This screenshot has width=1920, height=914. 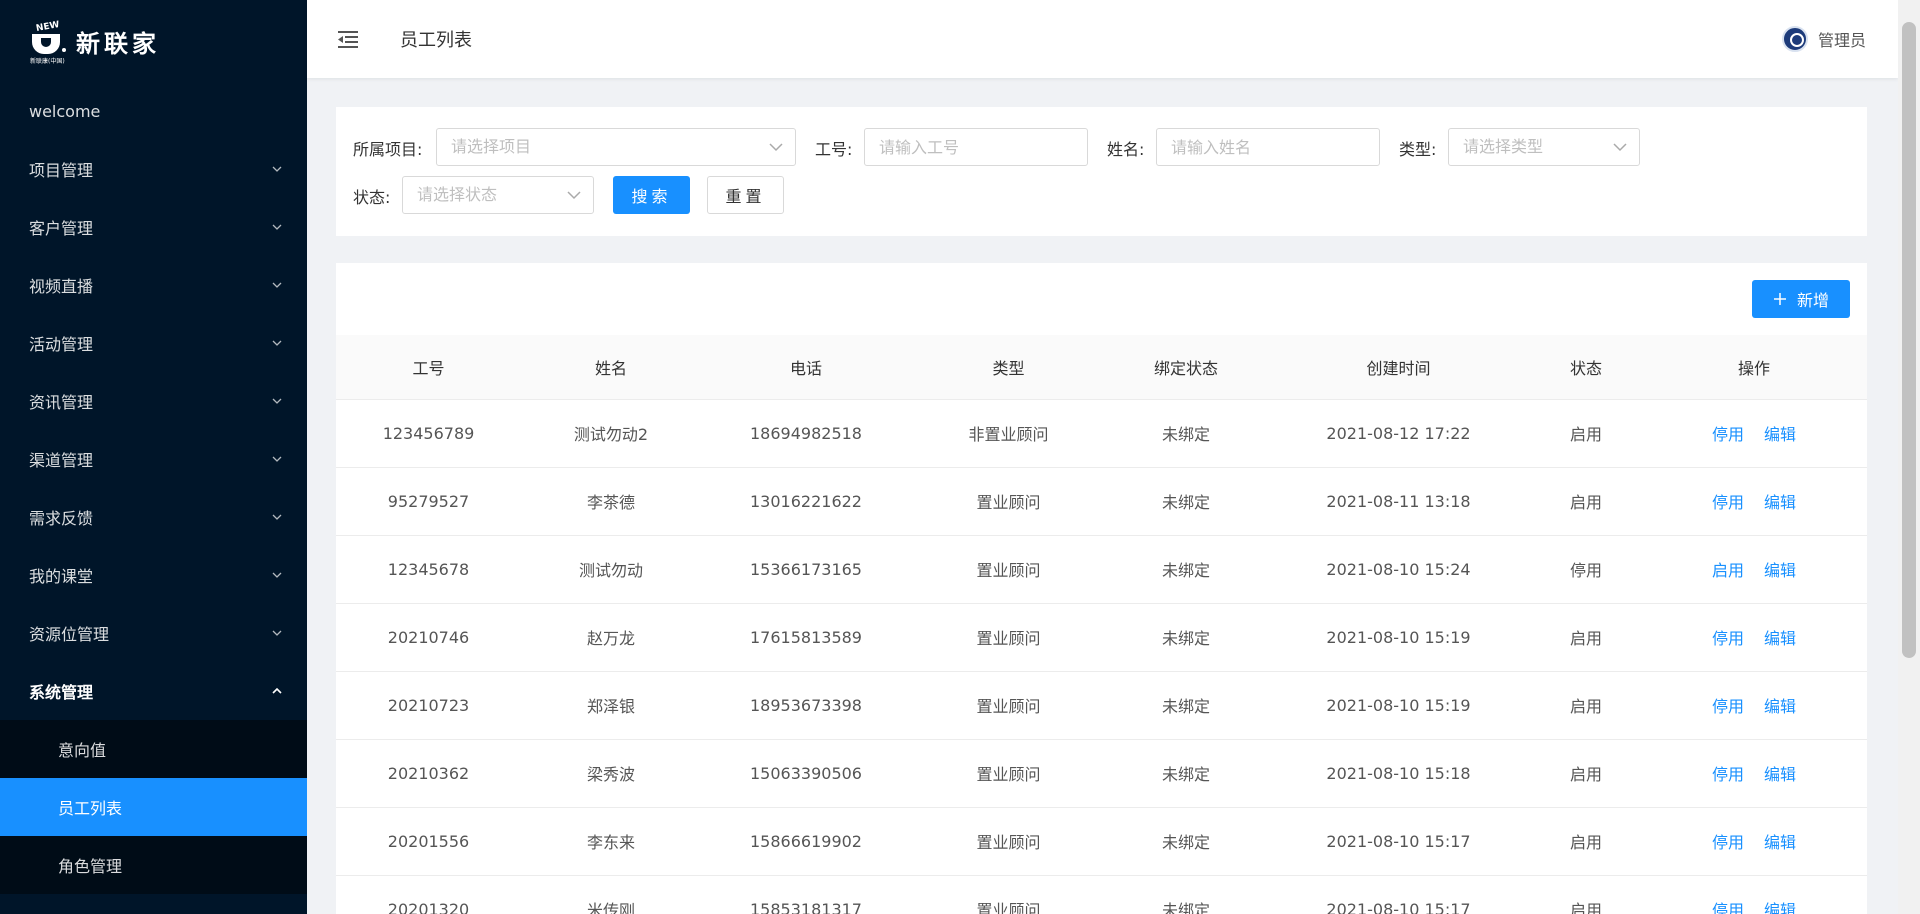 I want to click on logo: NEW 新联康(中国) 新联家, so click(x=153, y=41).